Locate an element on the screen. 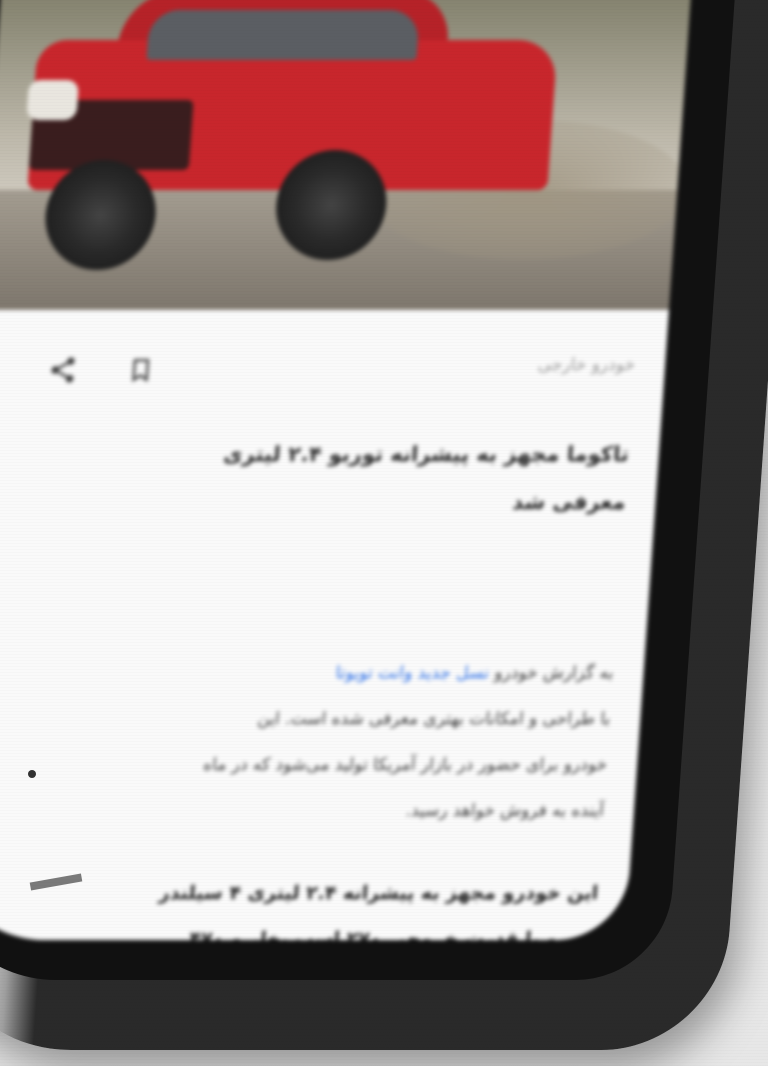  bookmark-icon is located at coordinates (141, 370).